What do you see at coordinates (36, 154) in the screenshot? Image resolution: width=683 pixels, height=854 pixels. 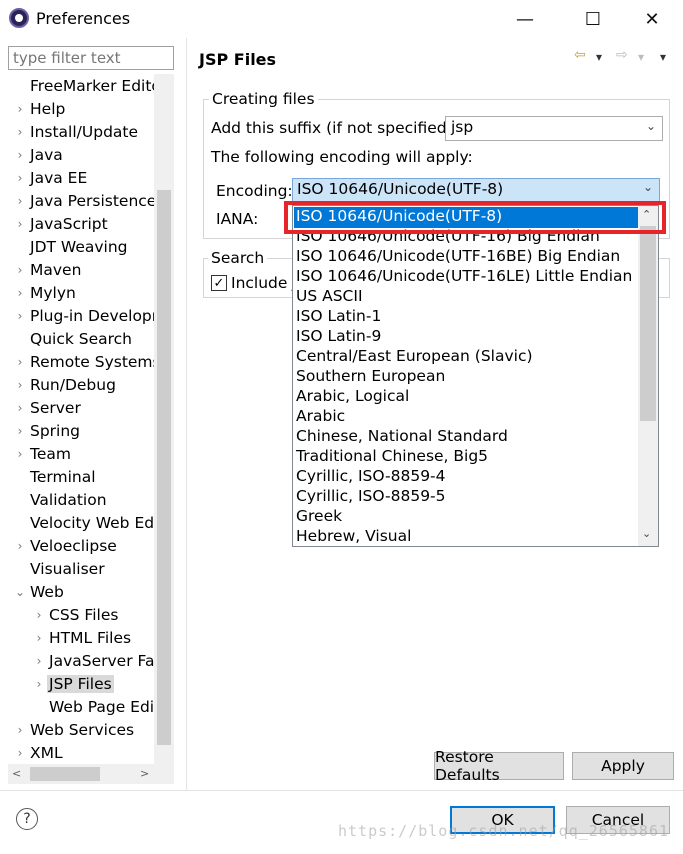 I see `tree-item: › Java` at bounding box center [36, 154].